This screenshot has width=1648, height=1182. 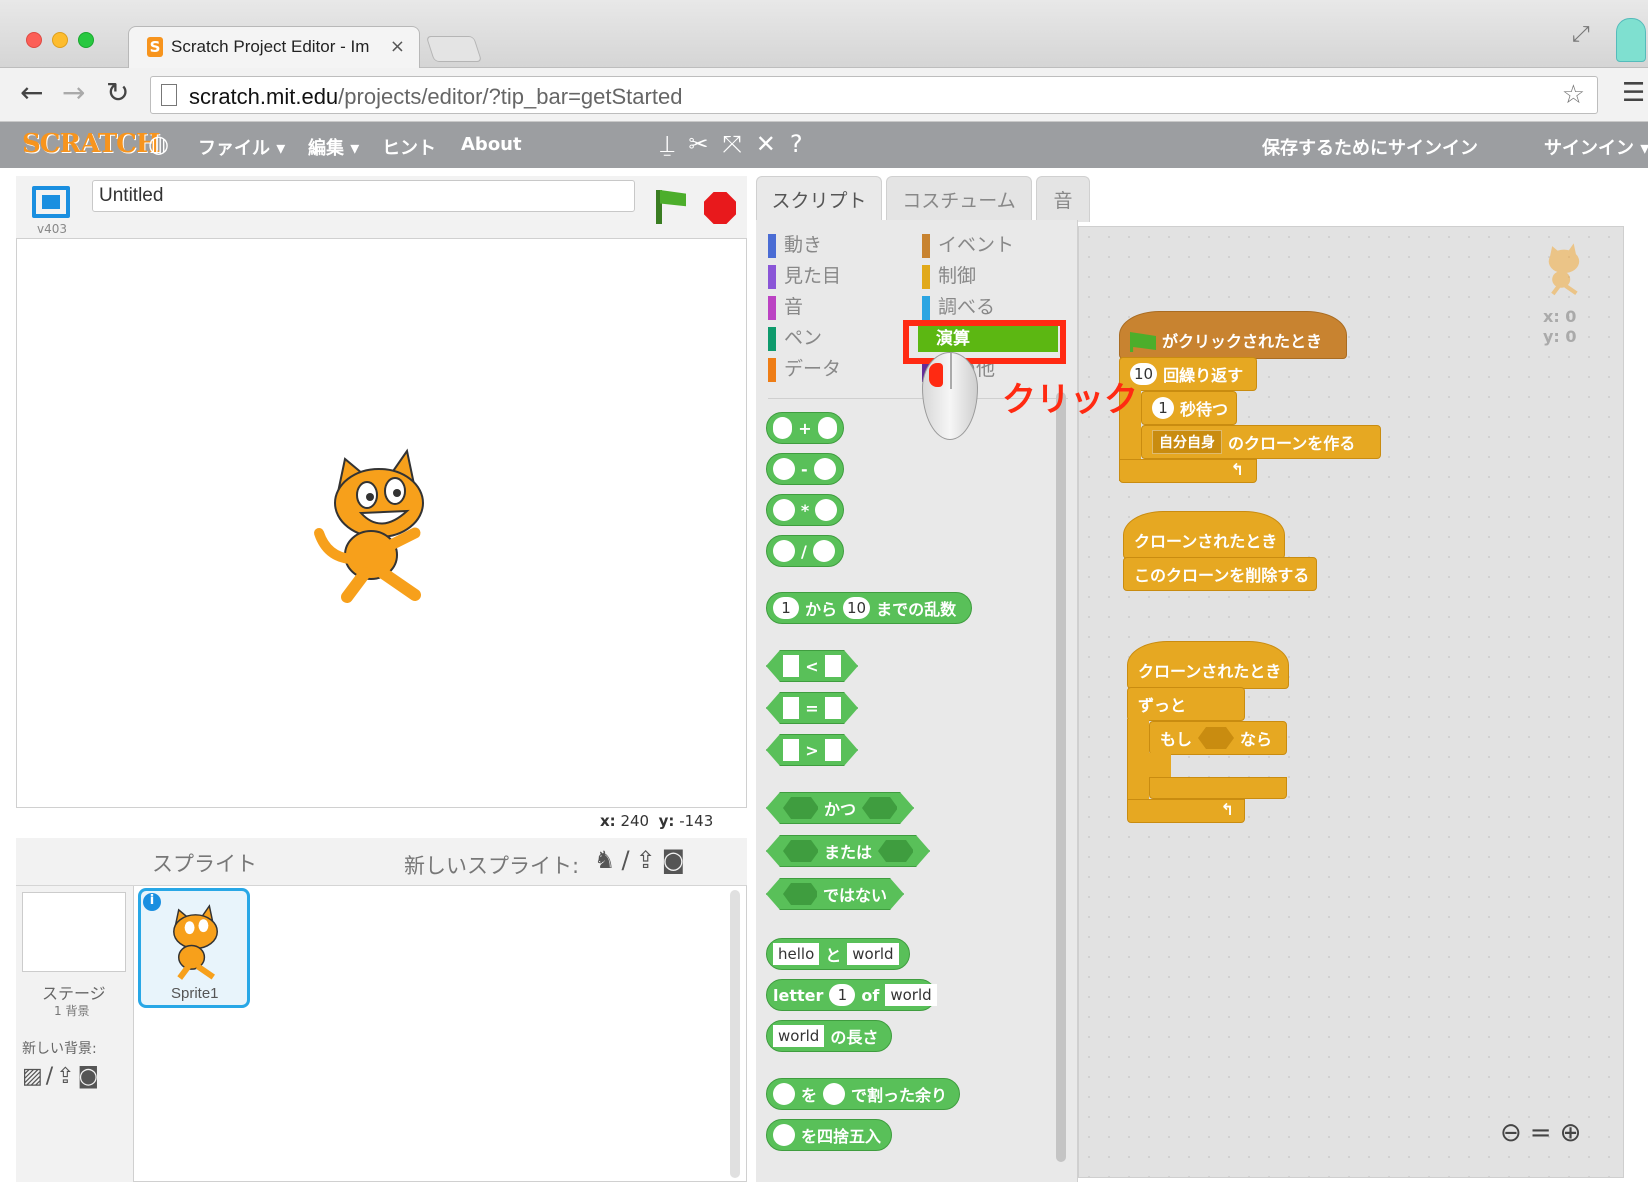 What do you see at coordinates (491, 144) in the screenshot?
I see `about-menu: About` at bounding box center [491, 144].